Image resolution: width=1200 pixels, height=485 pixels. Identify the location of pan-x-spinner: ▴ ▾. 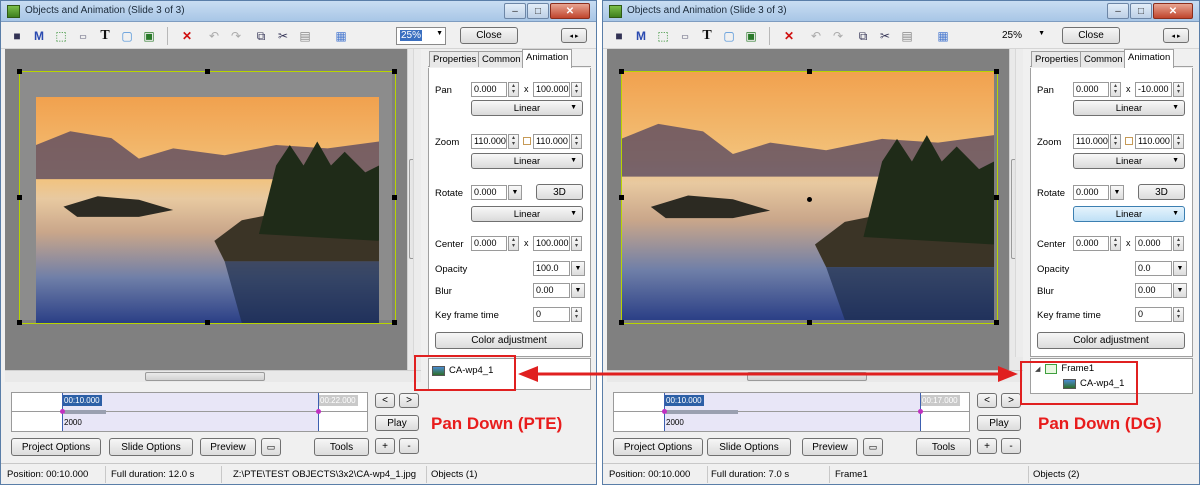
(1115, 89).